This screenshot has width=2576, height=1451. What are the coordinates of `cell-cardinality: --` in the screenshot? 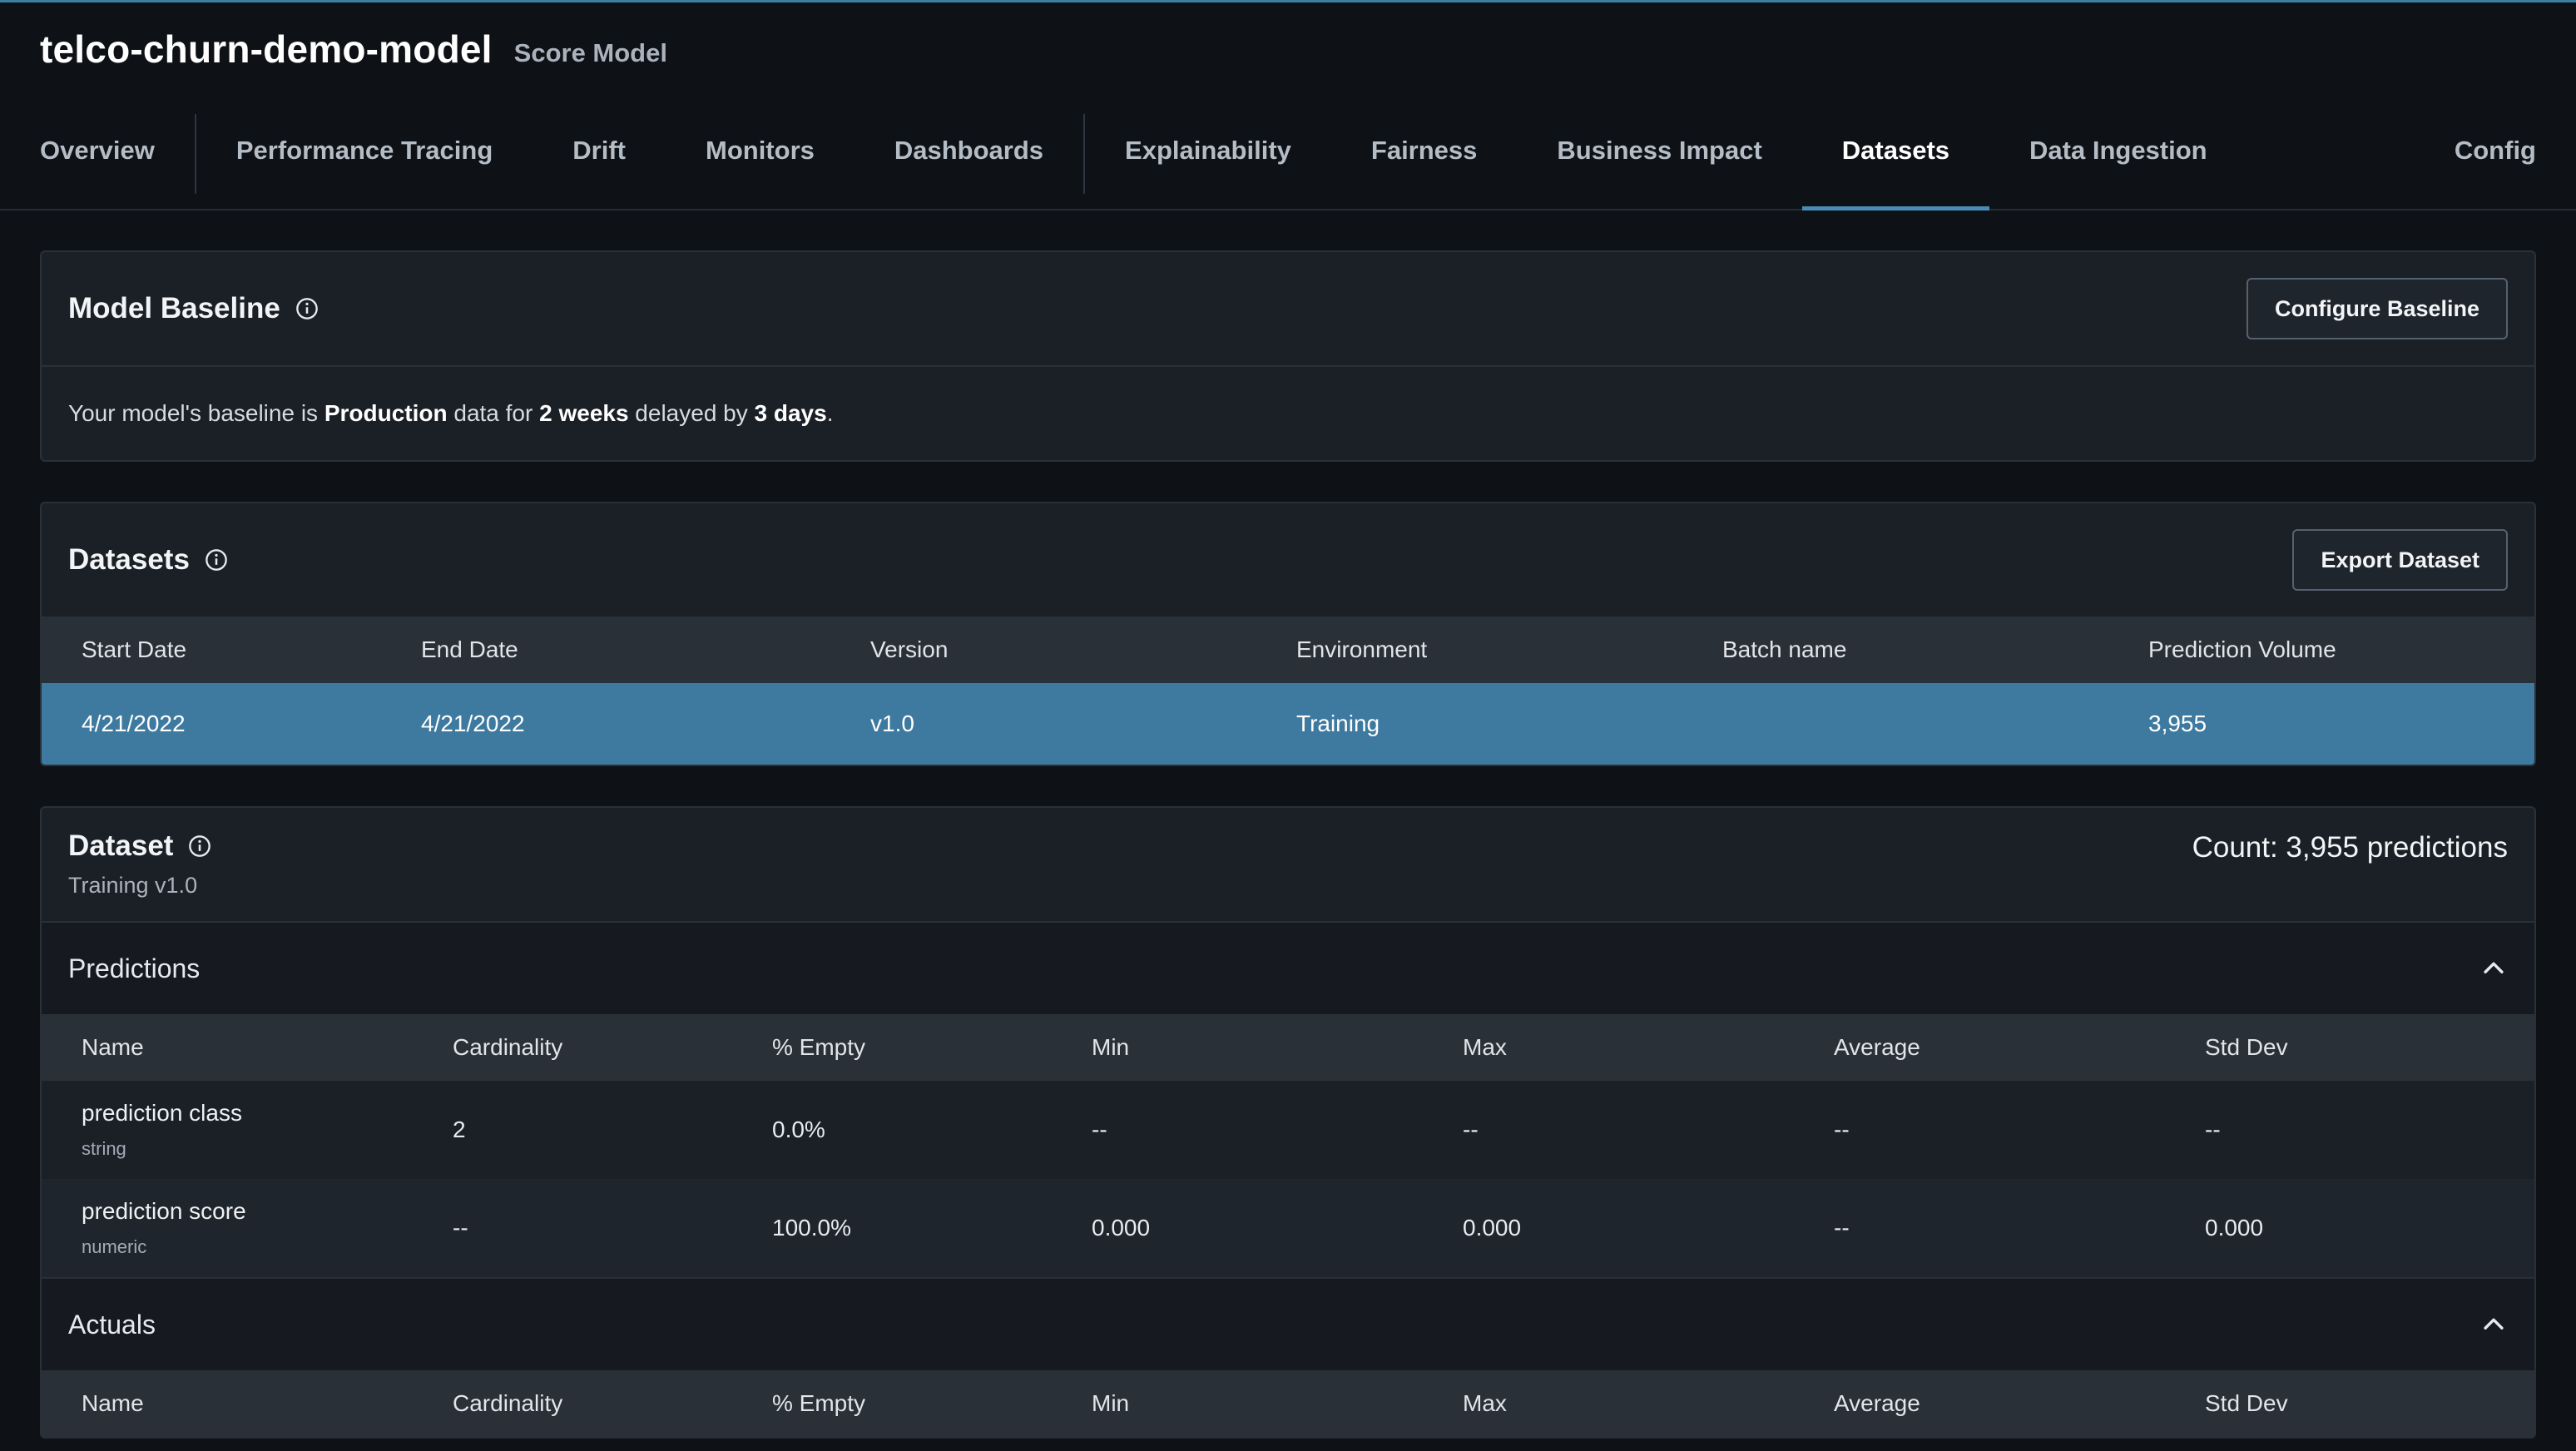 It's located at (573, 1228).